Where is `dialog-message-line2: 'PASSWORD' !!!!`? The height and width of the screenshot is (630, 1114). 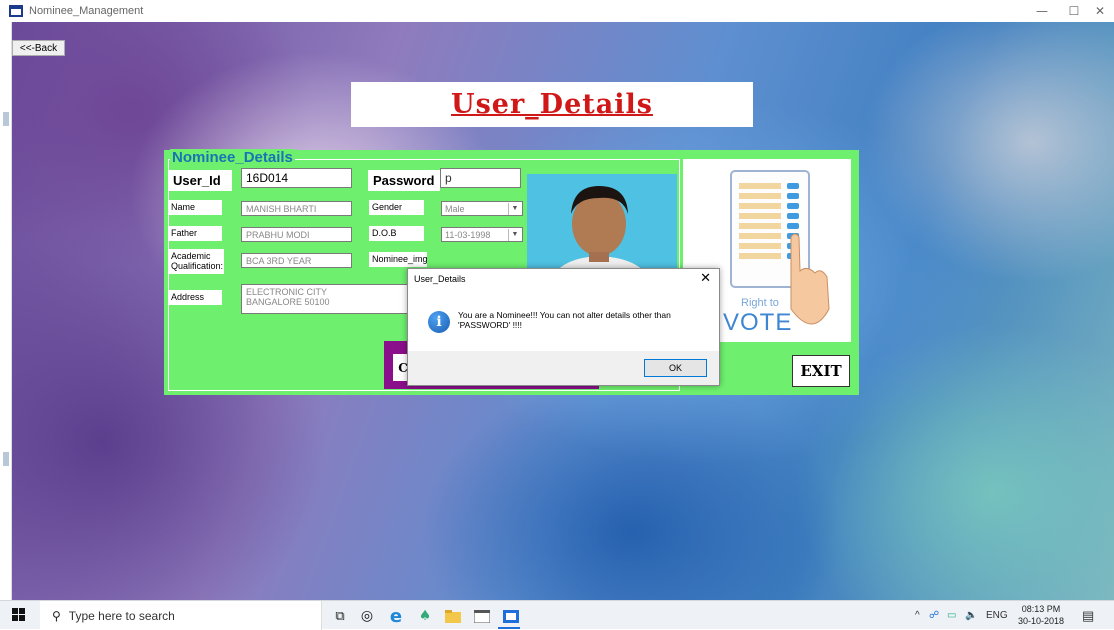 dialog-message-line2: 'PASSWORD' !!!! is located at coordinates (490, 325).